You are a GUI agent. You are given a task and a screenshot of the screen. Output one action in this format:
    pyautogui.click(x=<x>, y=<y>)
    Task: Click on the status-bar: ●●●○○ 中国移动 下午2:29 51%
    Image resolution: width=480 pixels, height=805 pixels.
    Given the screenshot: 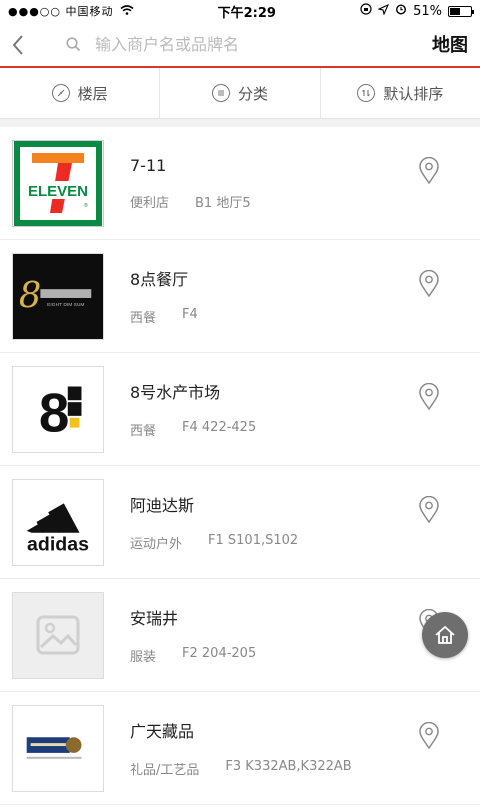 What is the action you would take?
    pyautogui.click(x=240, y=11)
    